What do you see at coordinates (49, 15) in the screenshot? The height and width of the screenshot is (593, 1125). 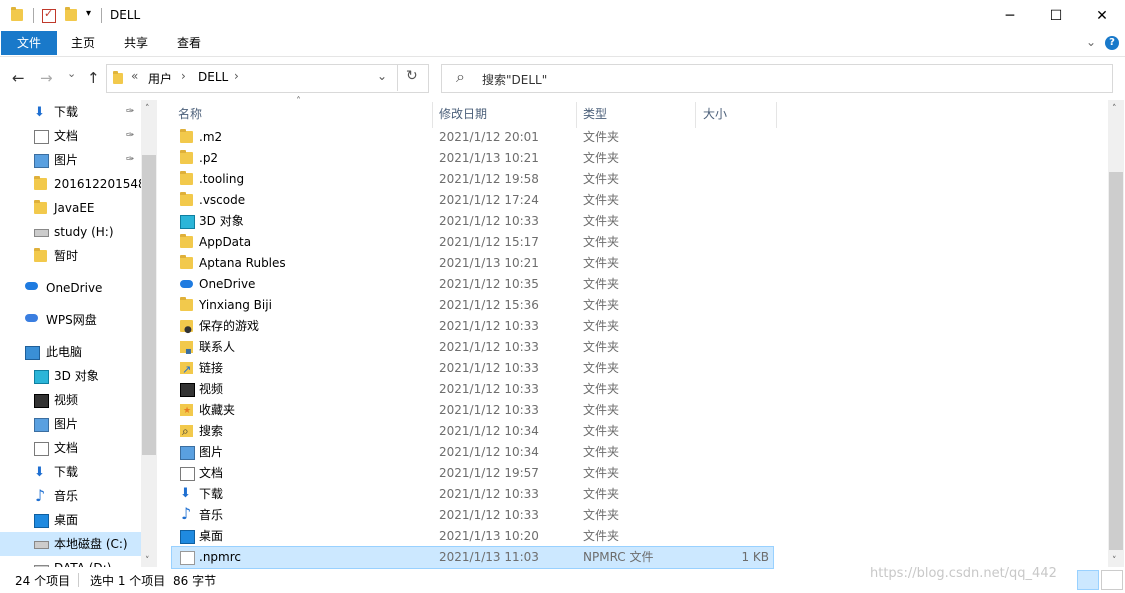 I see `properties-icon` at bounding box center [49, 15].